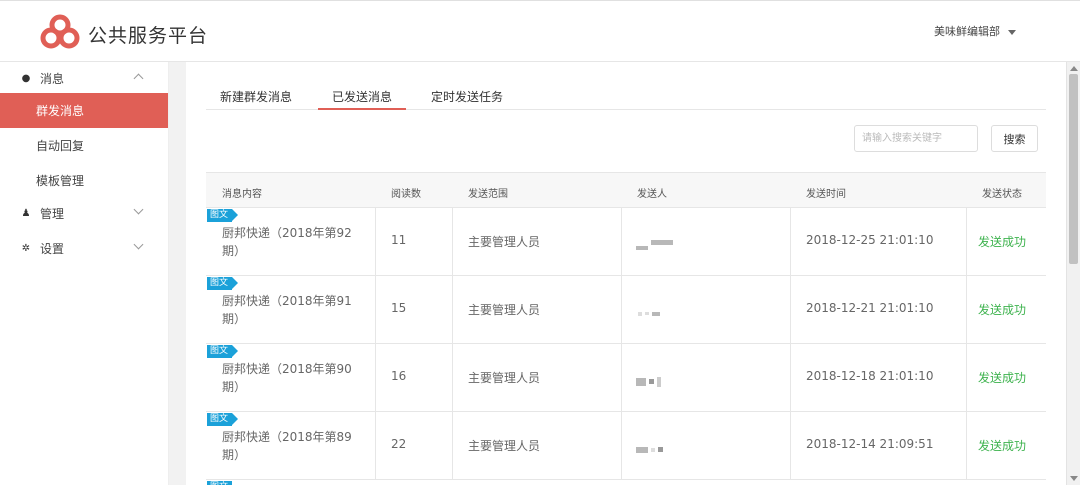  What do you see at coordinates (626, 99) in the screenshot?
I see `tab-bar: 新建群发消息 已发送消息 定时发送任务` at bounding box center [626, 99].